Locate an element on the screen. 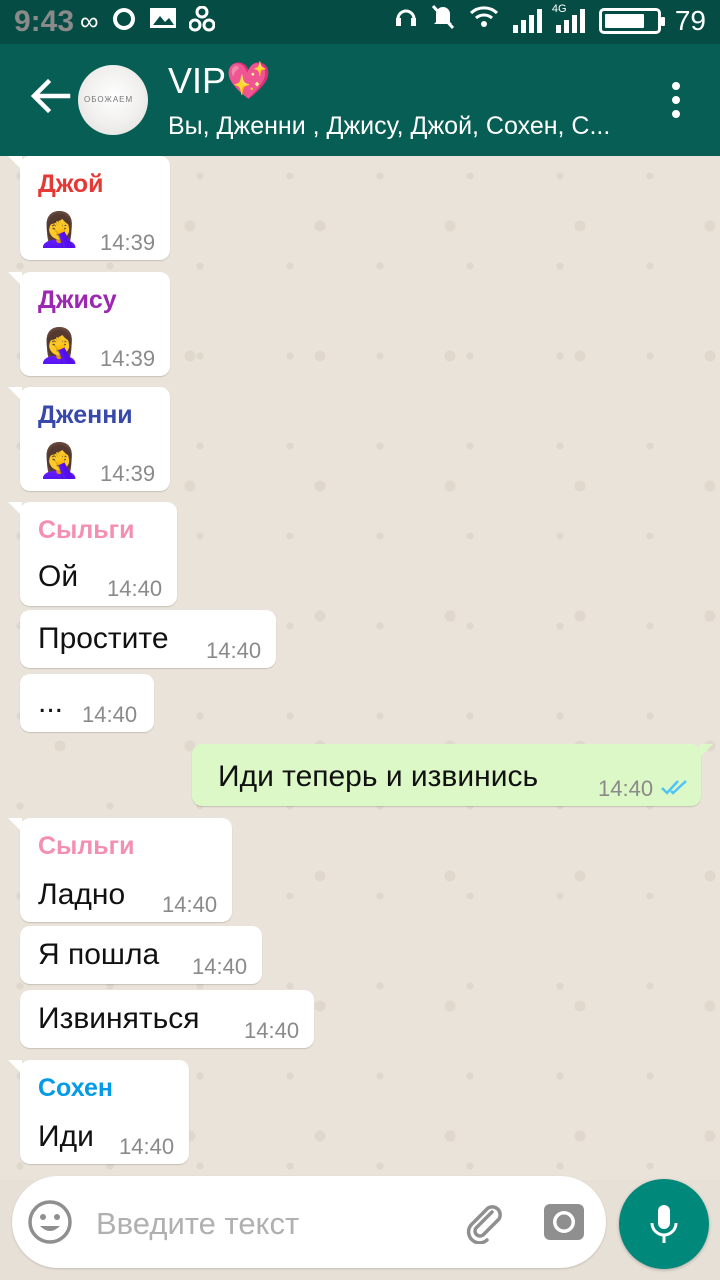  message-sender: Дженни is located at coordinates (85, 415).